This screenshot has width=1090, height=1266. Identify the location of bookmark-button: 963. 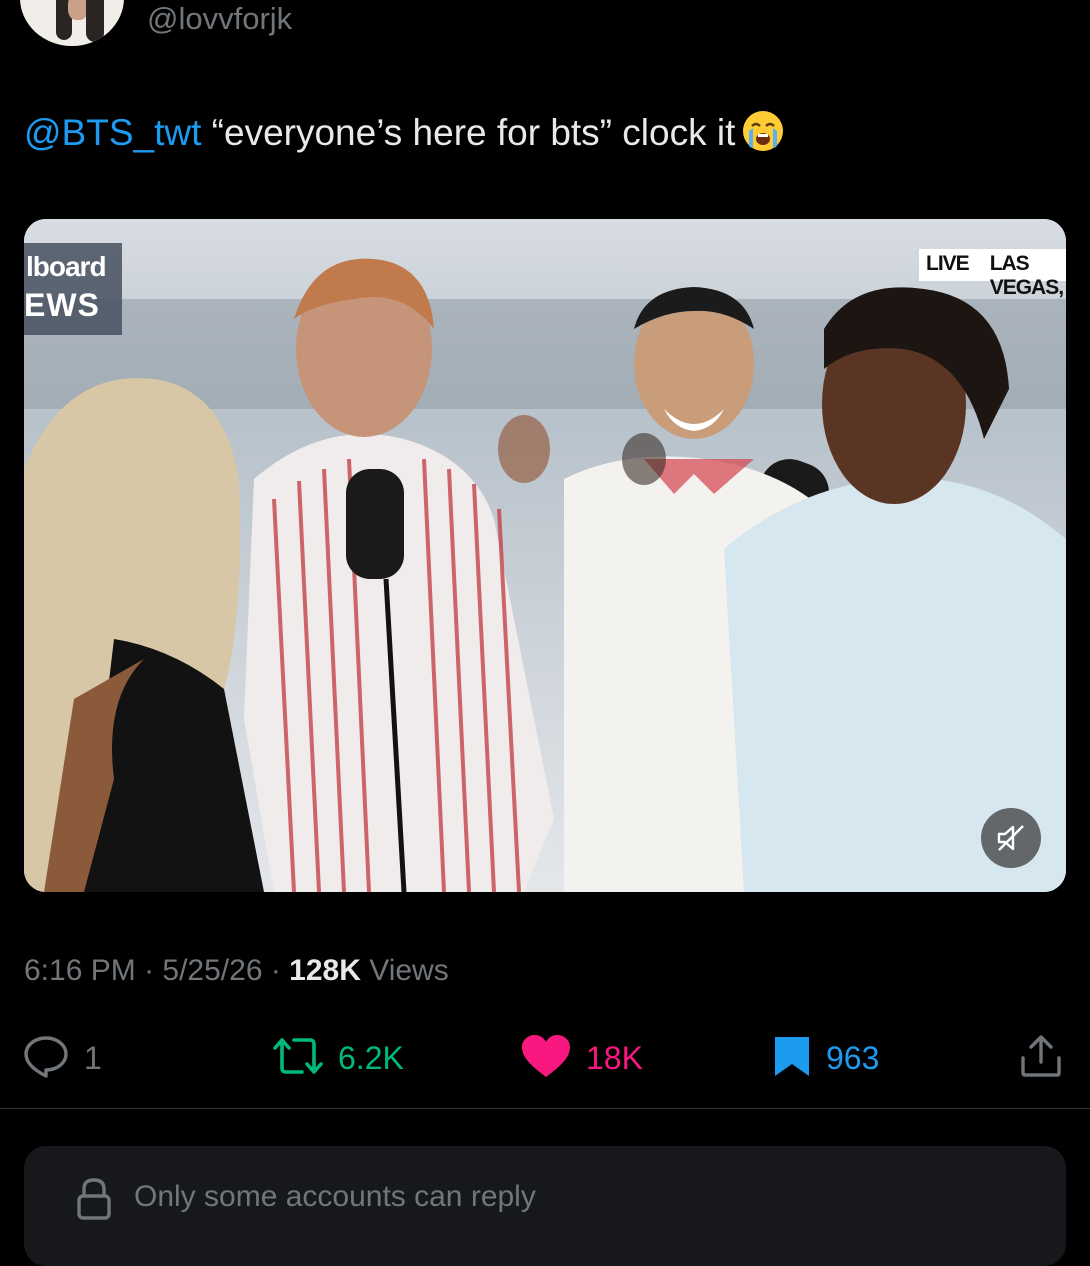
(825, 1058).